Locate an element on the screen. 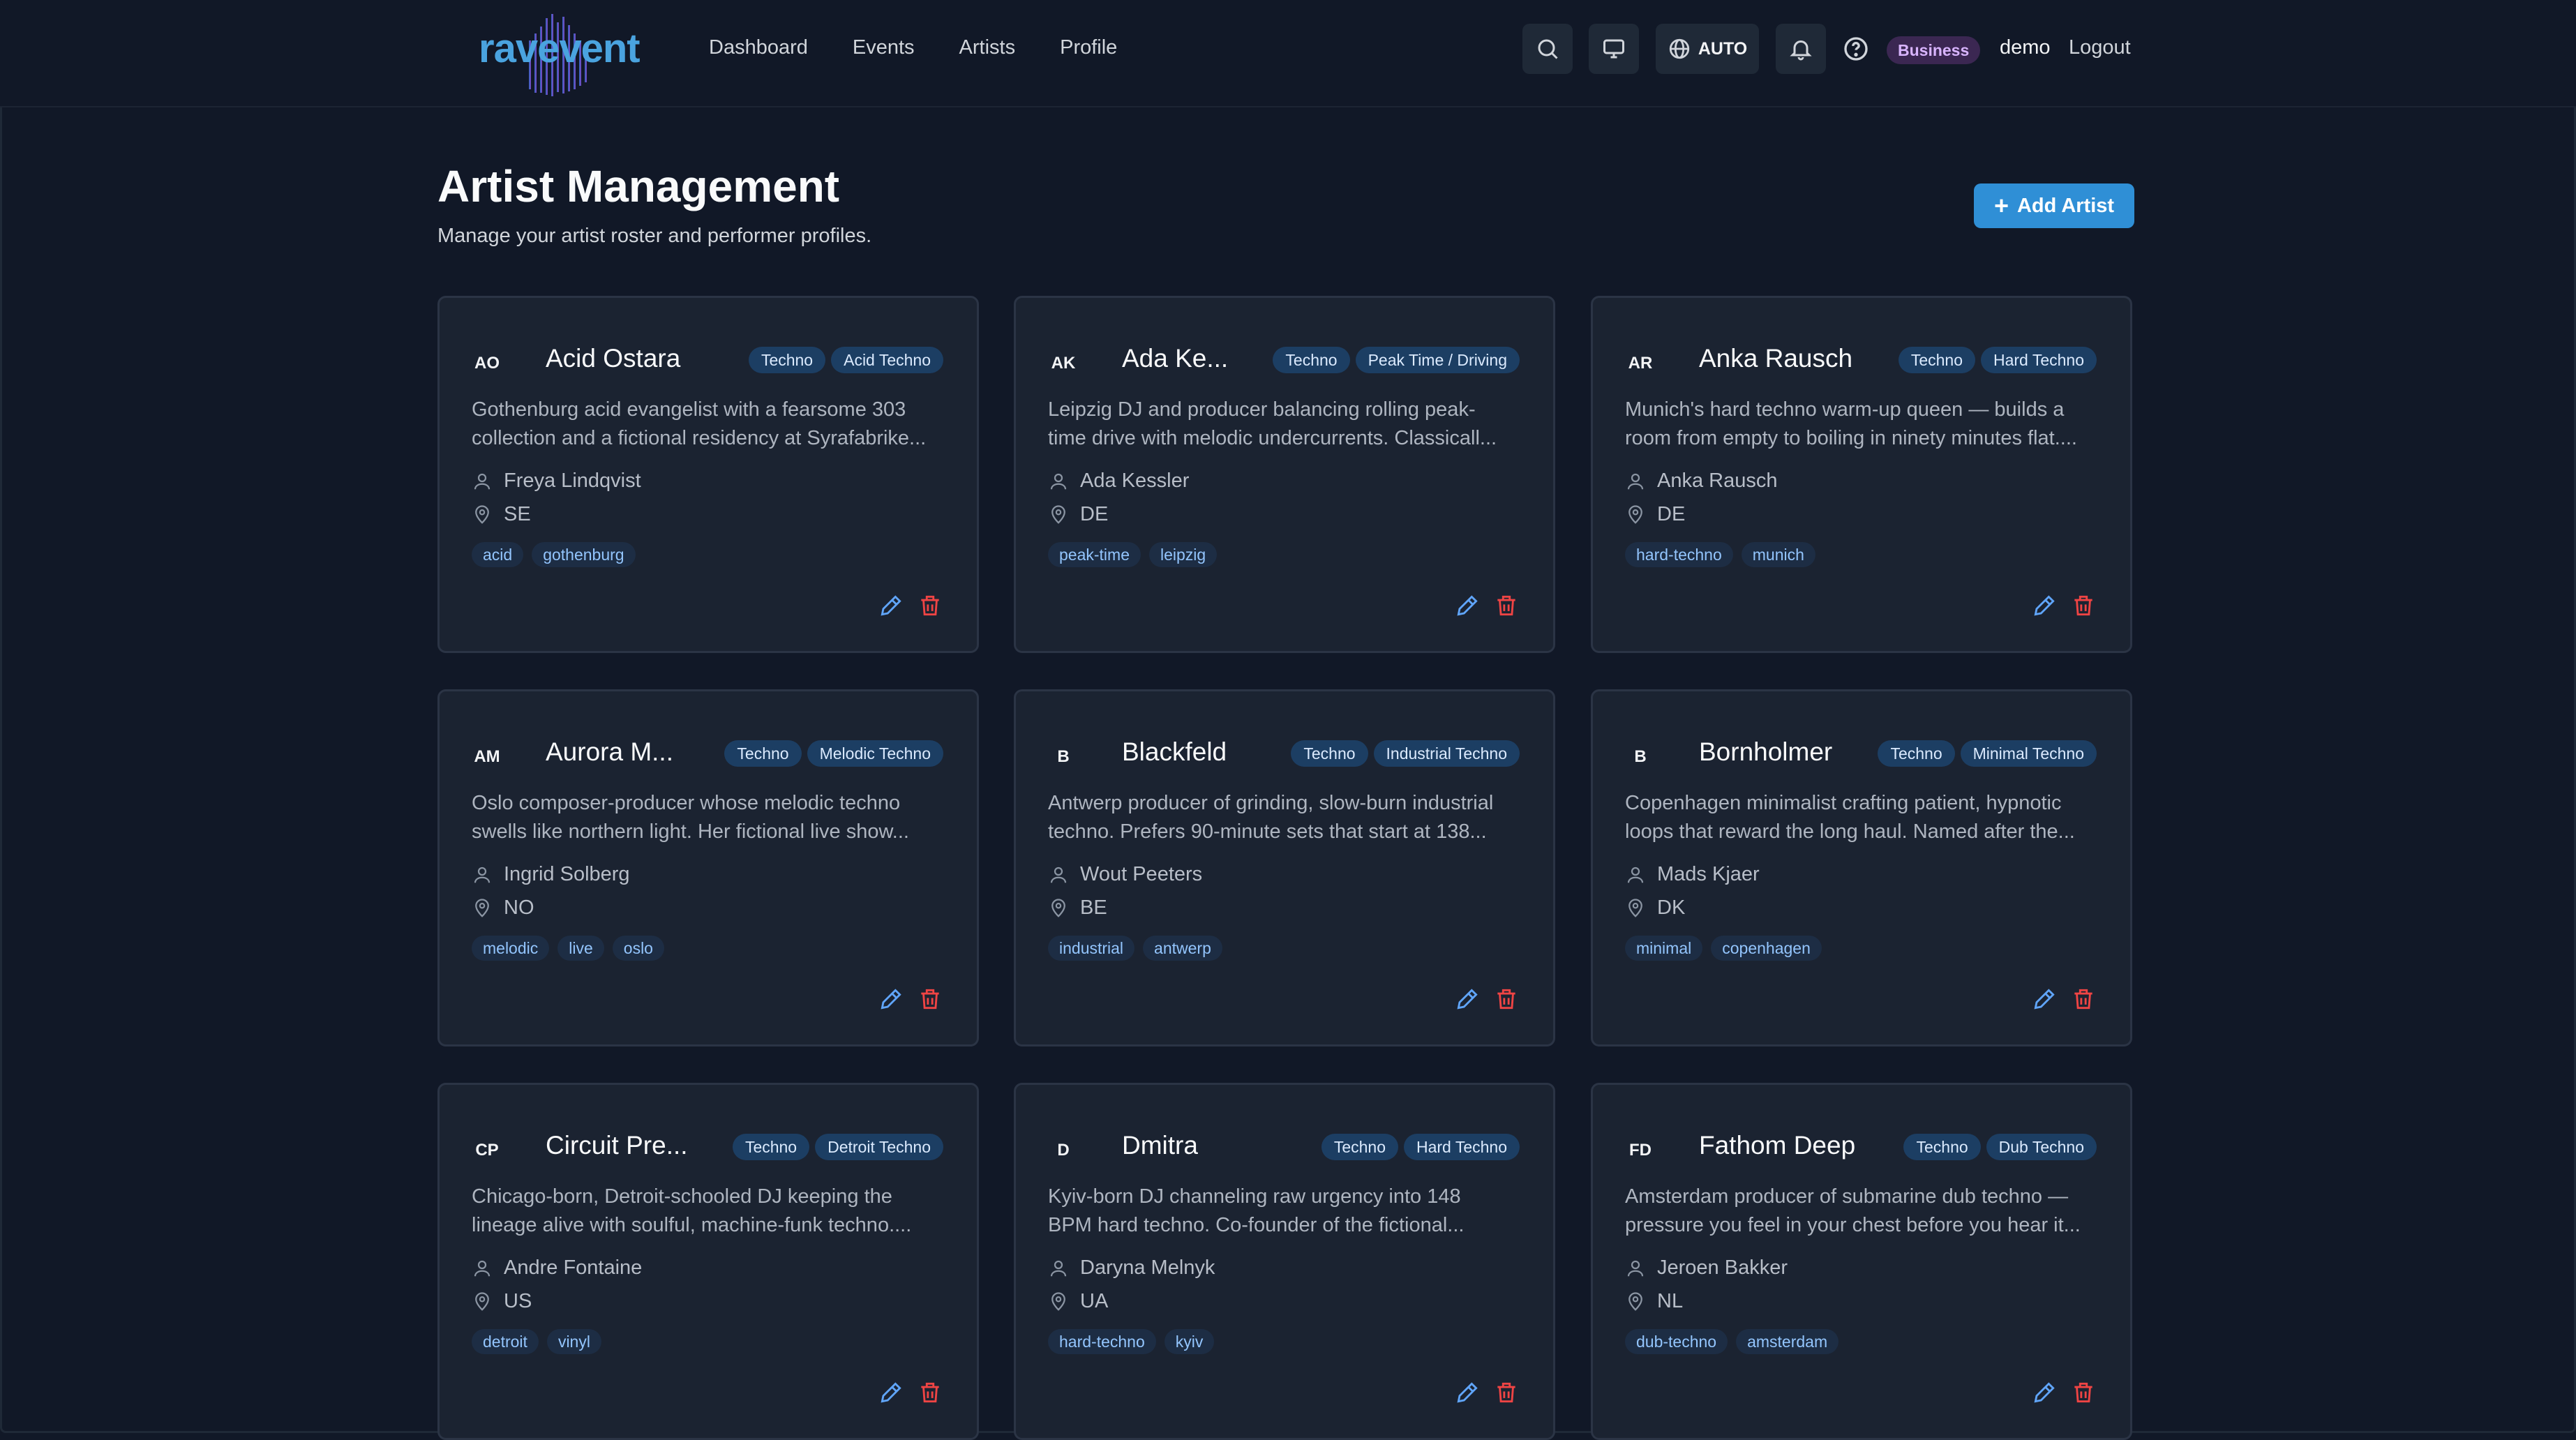 This screenshot has width=2576, height=1440. nav-dashboard: Dashboard is located at coordinates (759, 47).